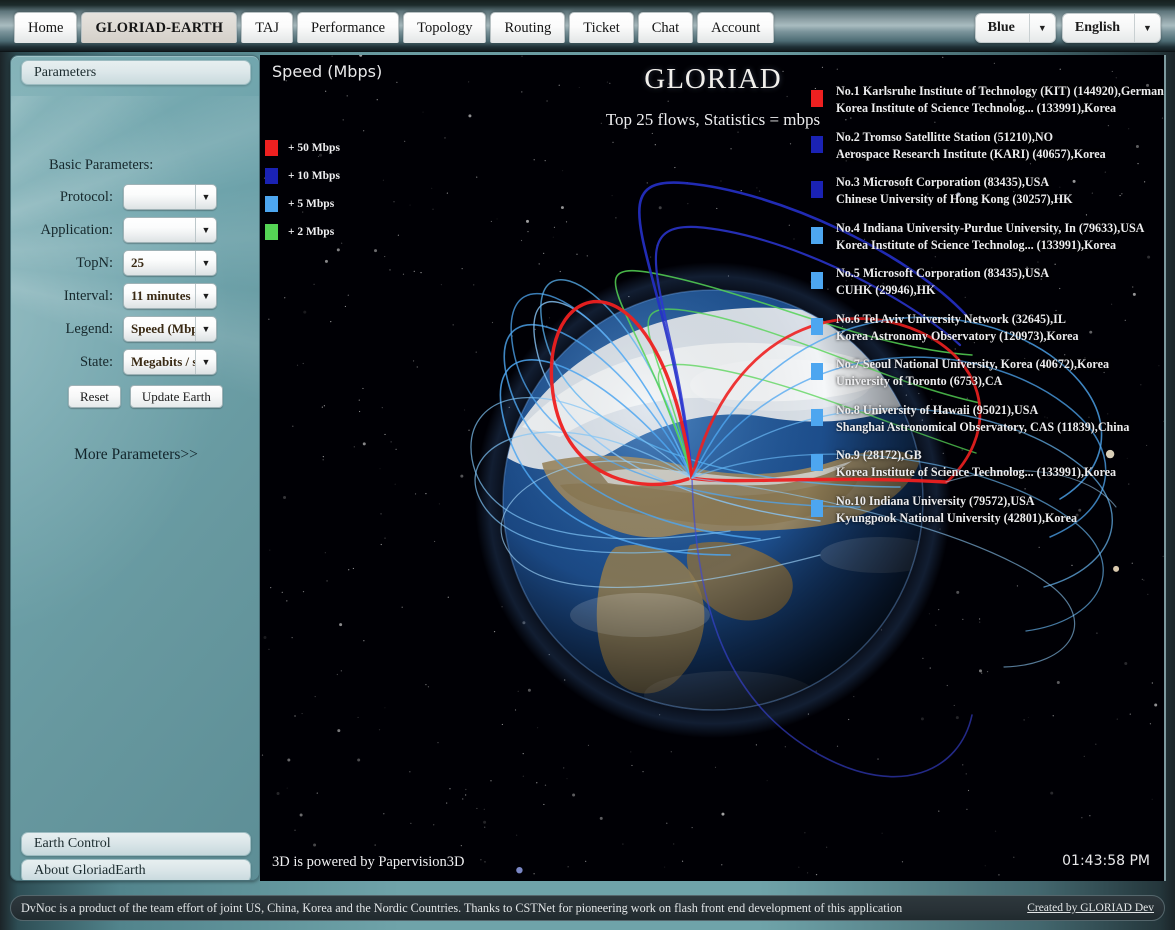  Describe the element at coordinates (94, 396) in the screenshot. I see `reset-button: Reset` at that location.